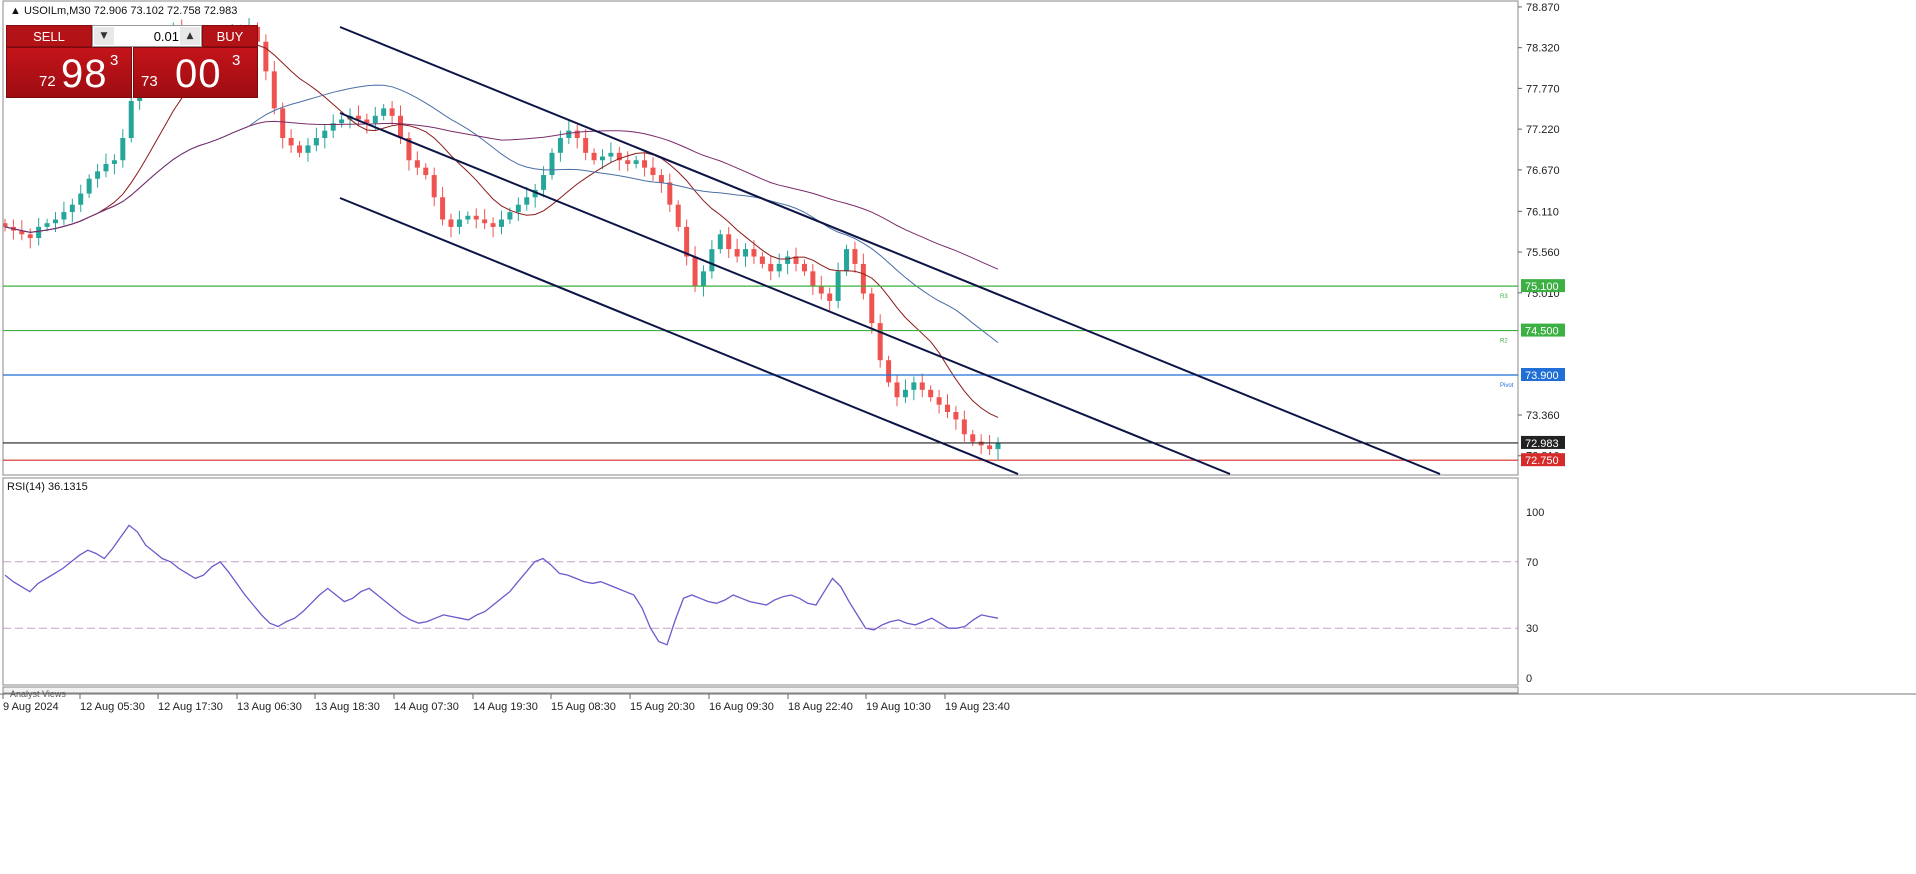  Describe the element at coordinates (230, 36) in the screenshot. I see `buy-button: BUY` at that location.